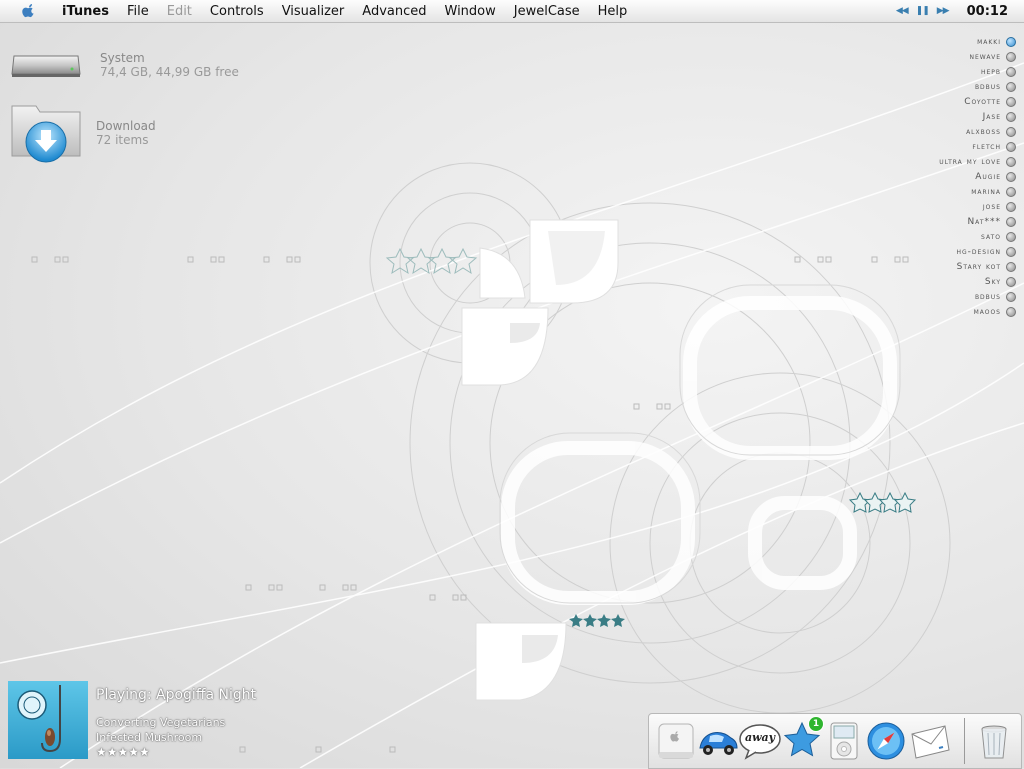 The image size is (1024, 769). Describe the element at coordinates (930, 741) in the screenshot. I see `mail-icon` at that location.